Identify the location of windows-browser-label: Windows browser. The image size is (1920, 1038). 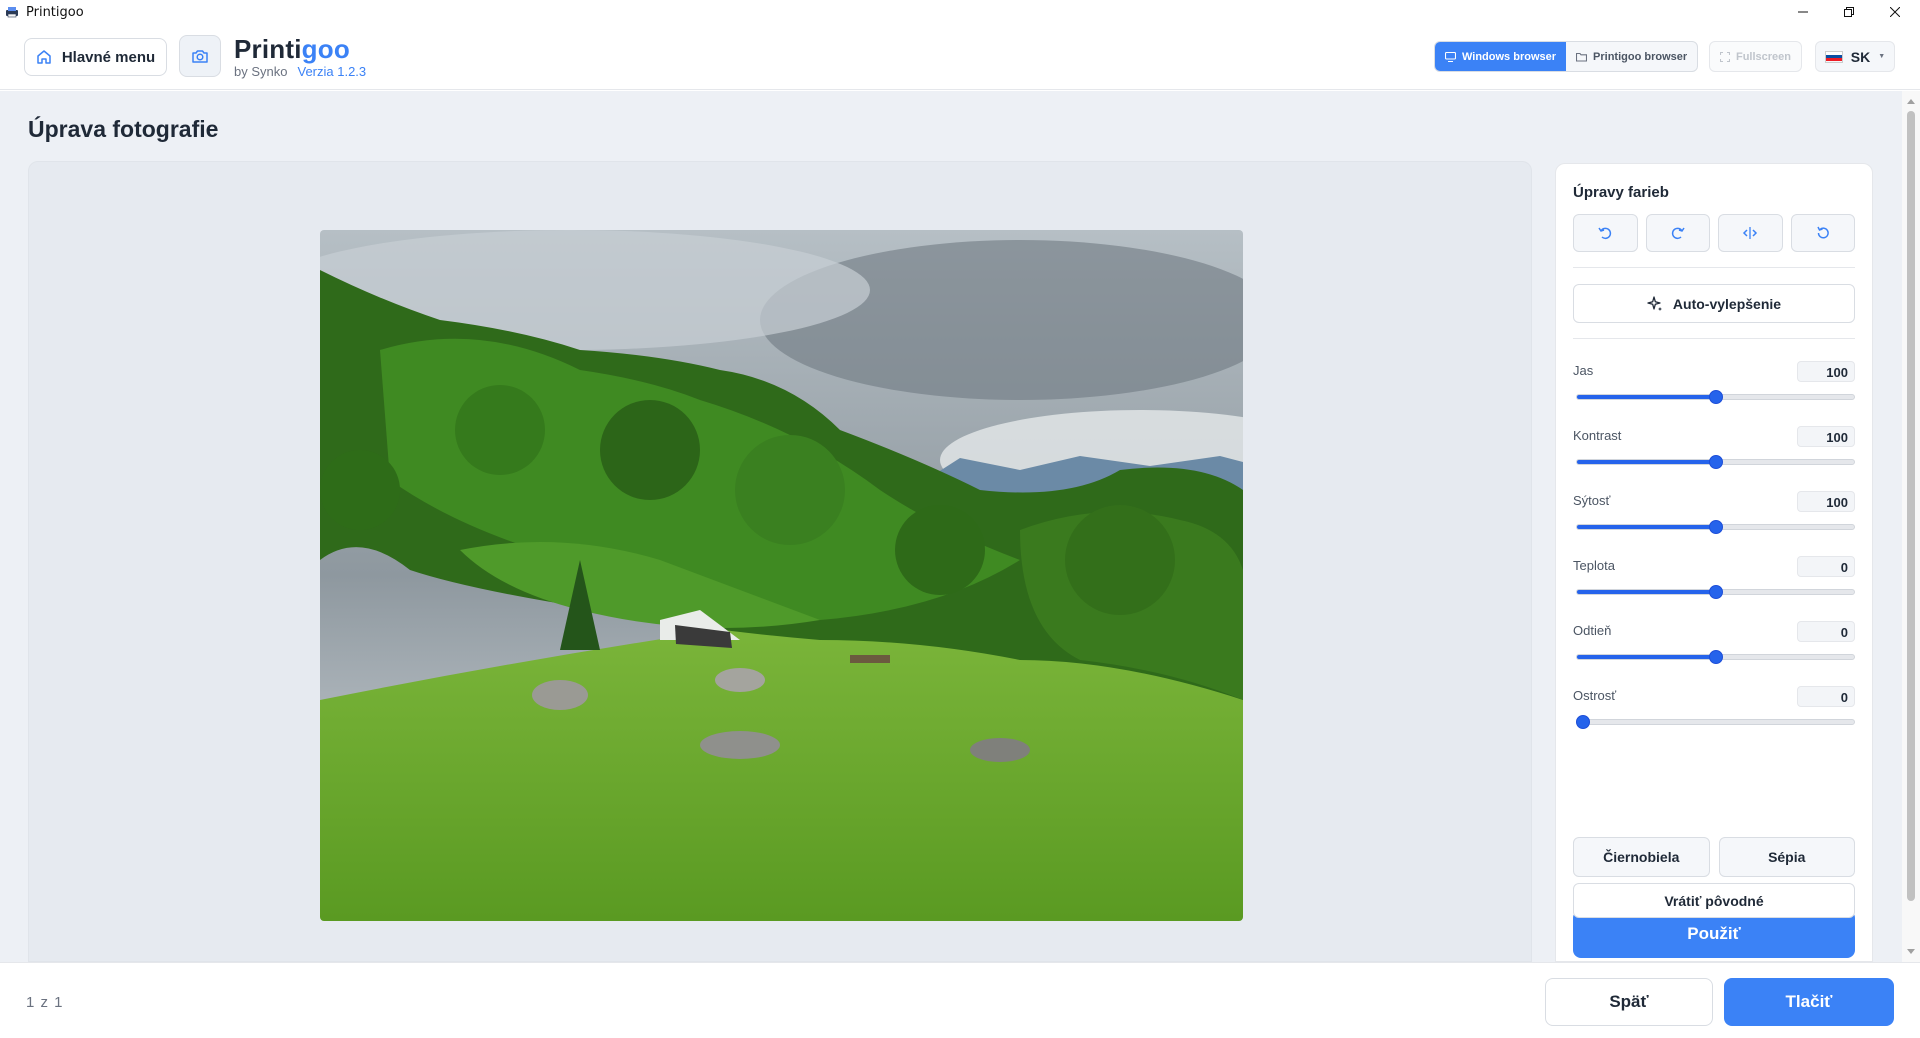
(1509, 56).